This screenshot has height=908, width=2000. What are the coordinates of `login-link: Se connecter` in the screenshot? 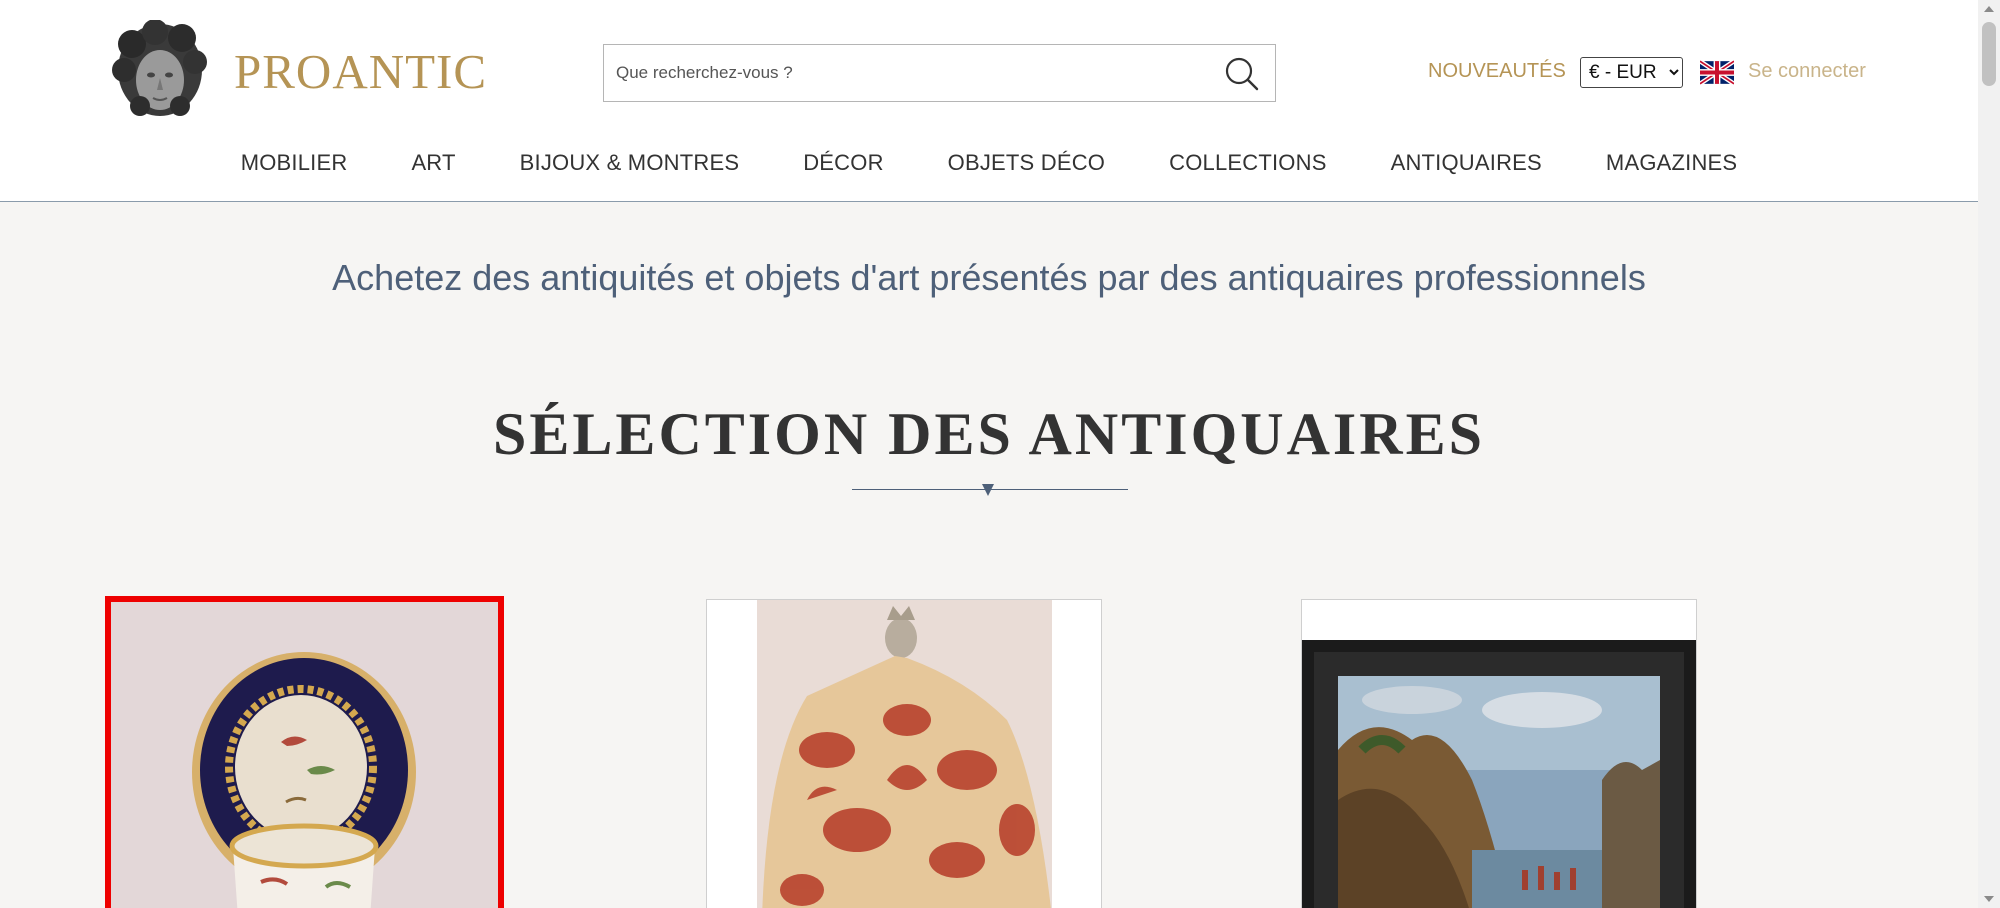 It's located at (1807, 71).